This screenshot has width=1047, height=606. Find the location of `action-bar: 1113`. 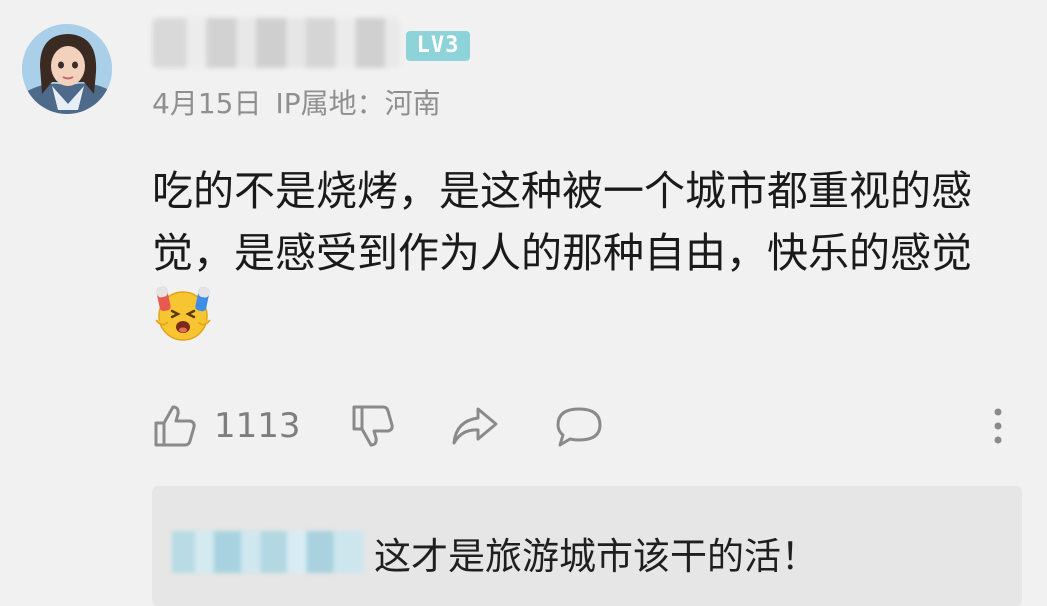

action-bar: 1113 is located at coordinates (587, 426).